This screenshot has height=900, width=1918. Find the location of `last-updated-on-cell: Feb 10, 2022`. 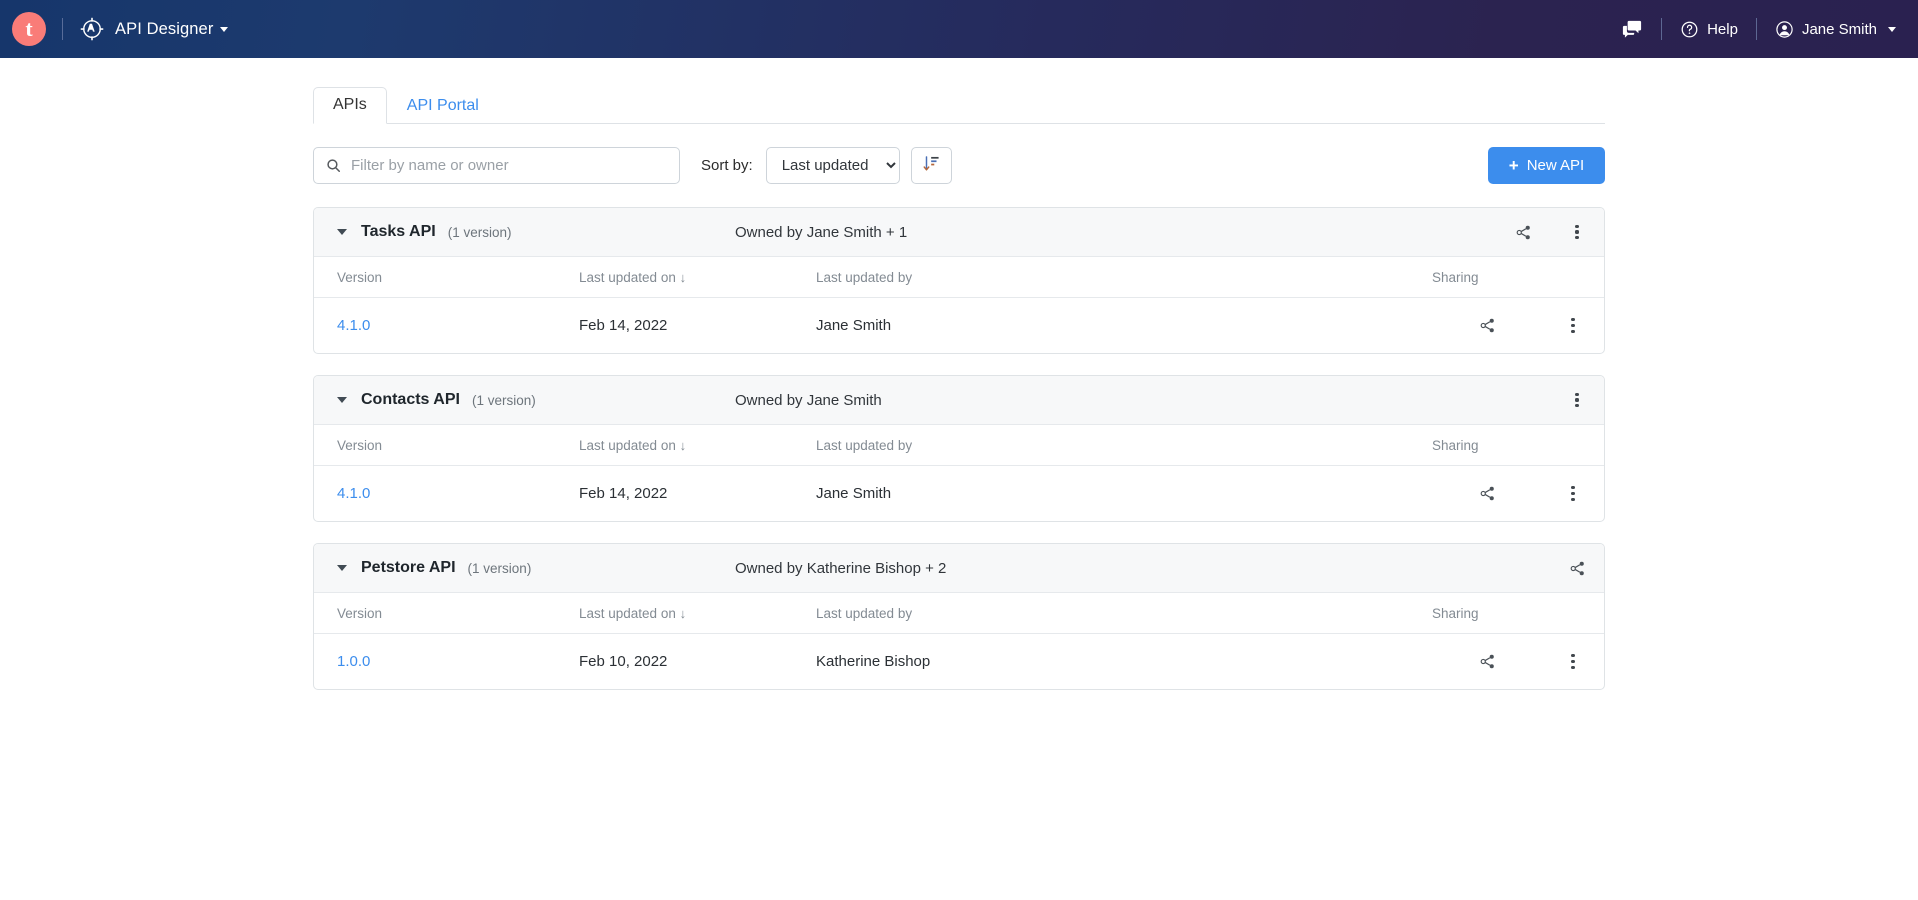

last-updated-on-cell: Feb 10, 2022 is located at coordinates (623, 661).